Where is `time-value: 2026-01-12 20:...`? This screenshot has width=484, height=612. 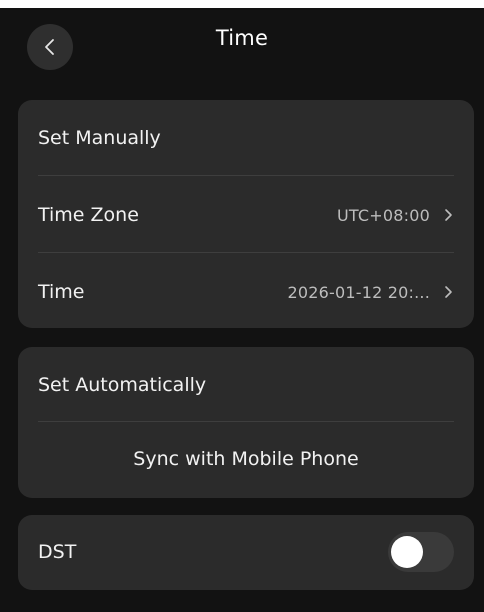
time-value: 2026-01-12 20:... is located at coordinates (358, 292).